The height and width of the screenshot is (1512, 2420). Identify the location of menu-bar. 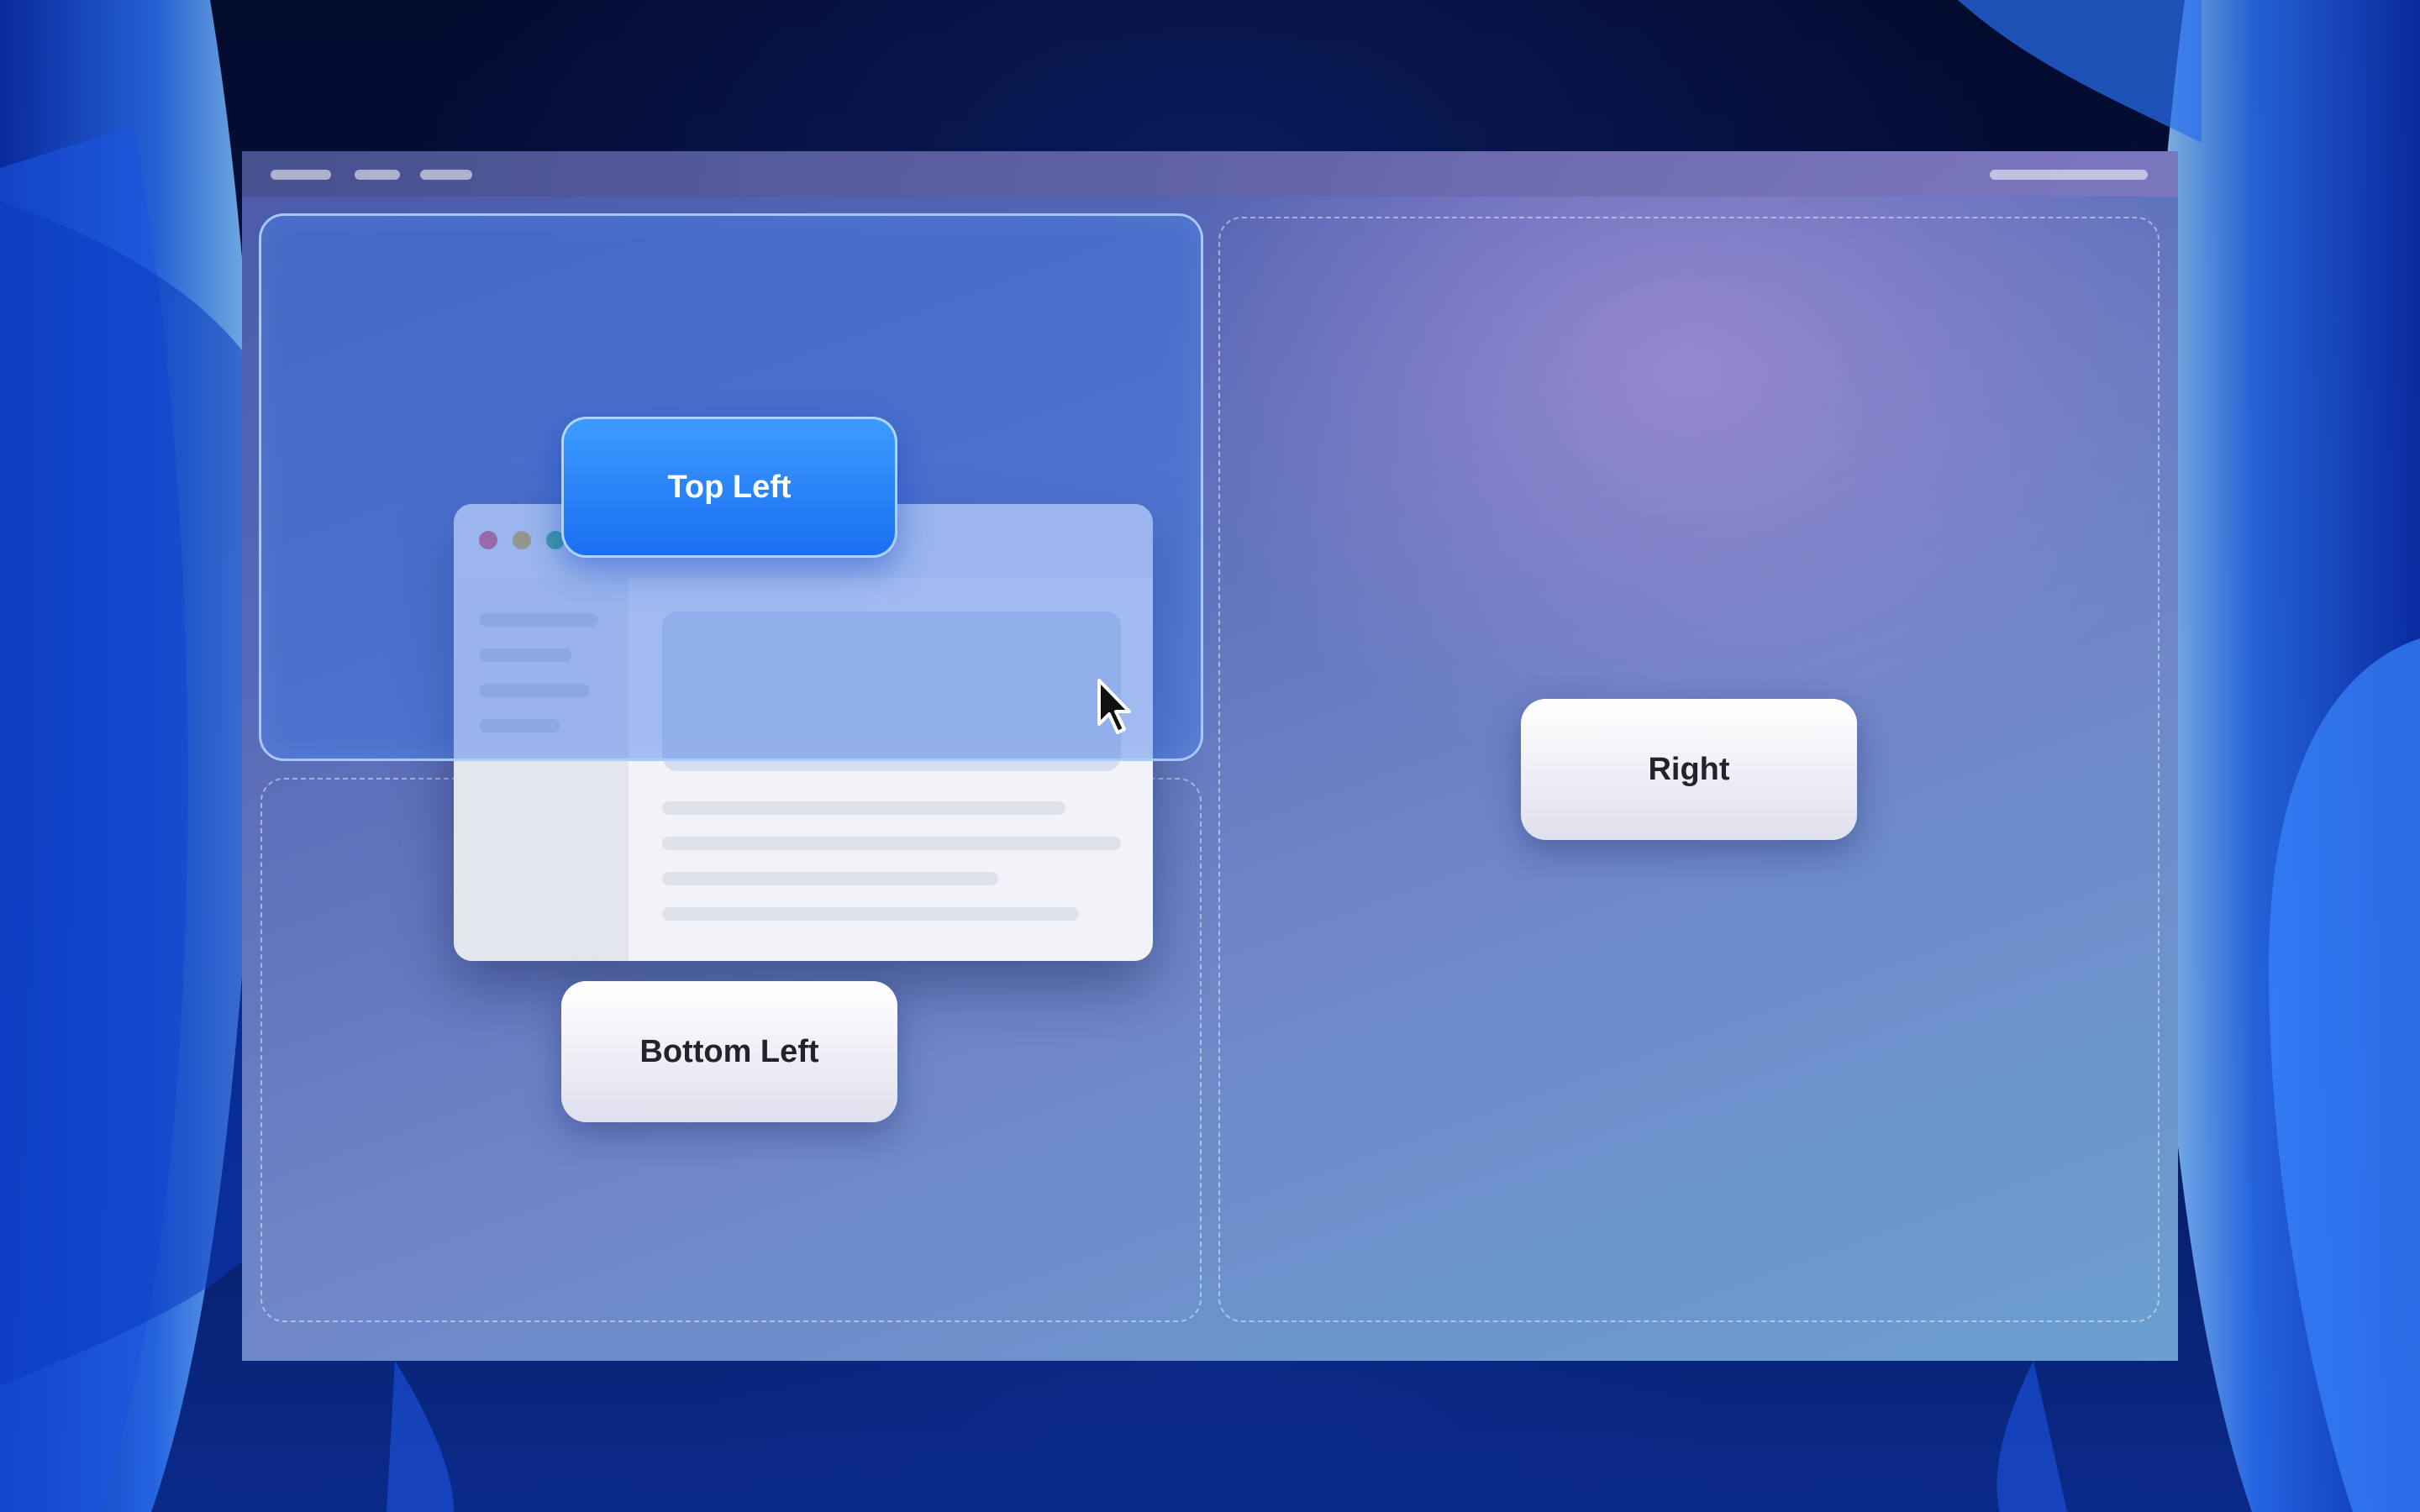
(1210, 174).